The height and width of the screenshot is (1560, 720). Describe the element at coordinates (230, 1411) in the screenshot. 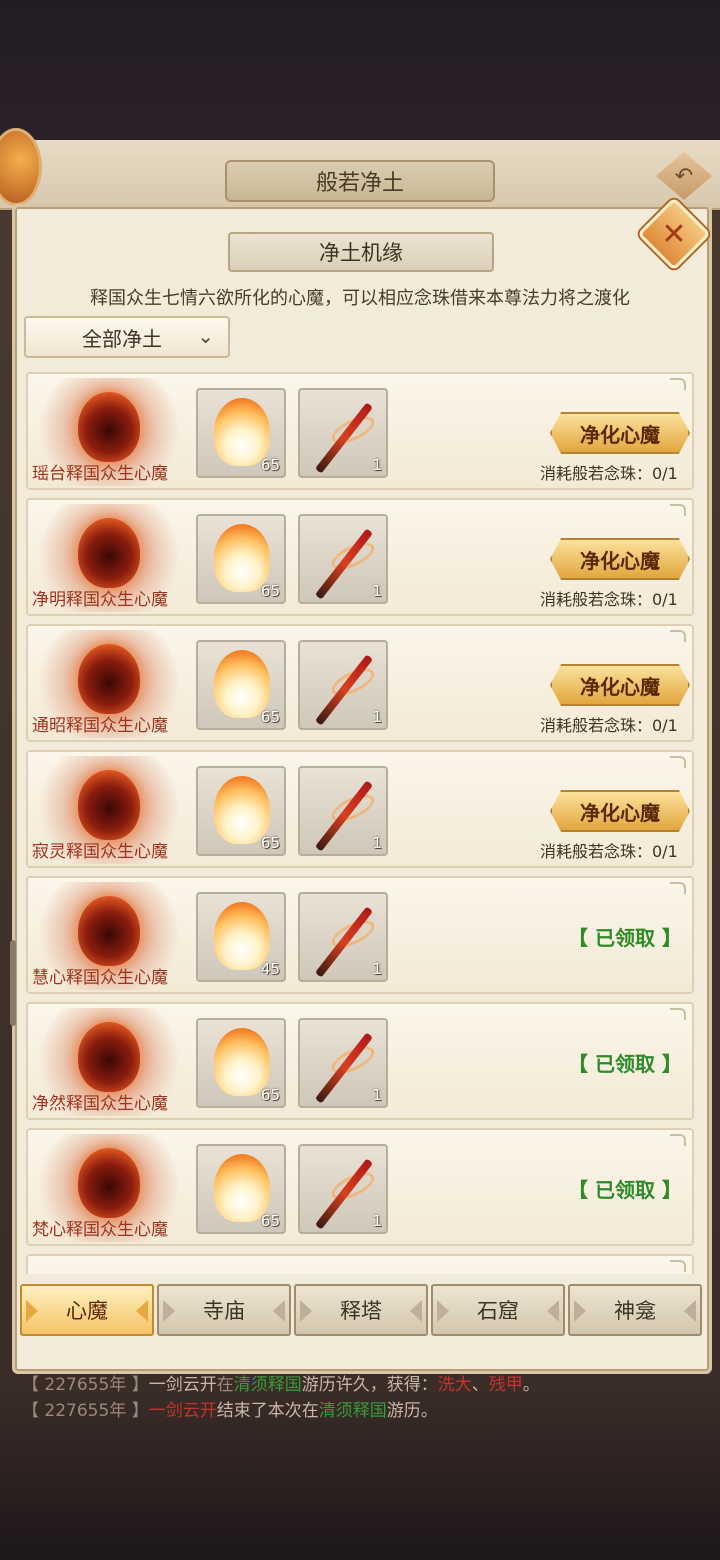

I see `log-line-2: 【 227655年 】一剑云开结束了本次在清须释国游历。` at that location.